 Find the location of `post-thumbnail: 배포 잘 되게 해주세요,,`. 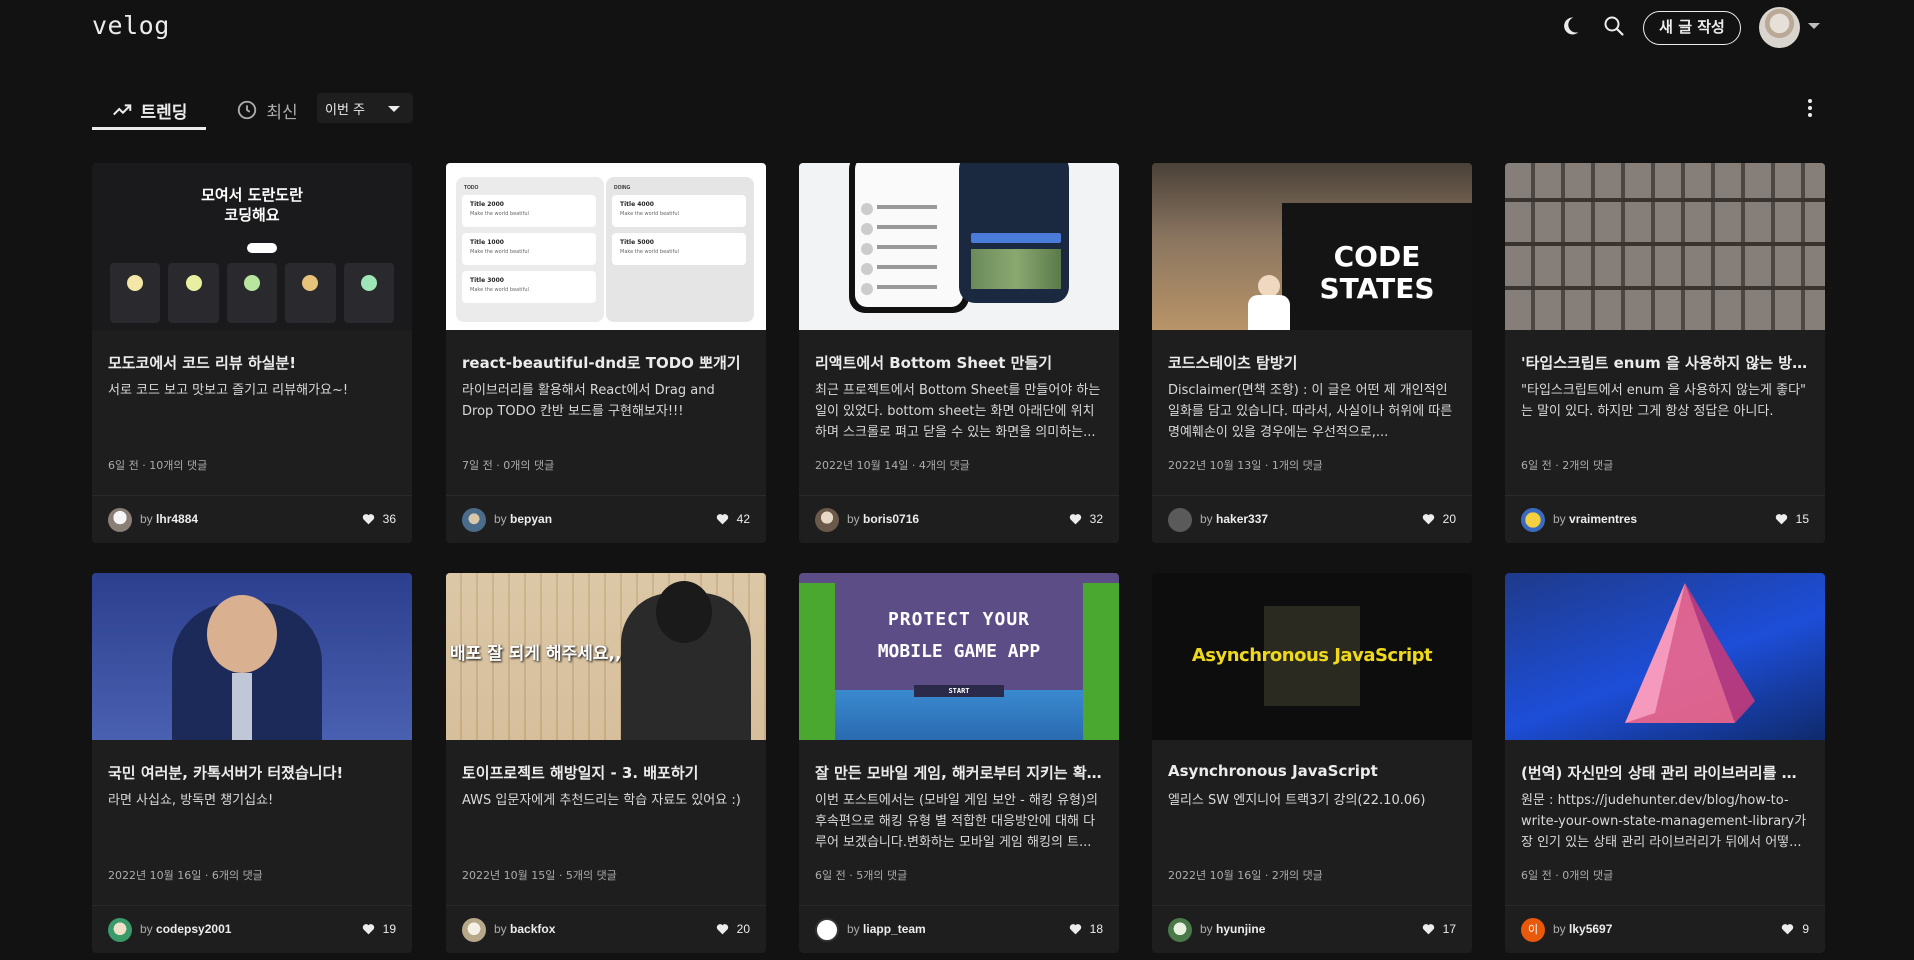

post-thumbnail: 배포 잘 되게 해주세요,, is located at coordinates (606, 656).